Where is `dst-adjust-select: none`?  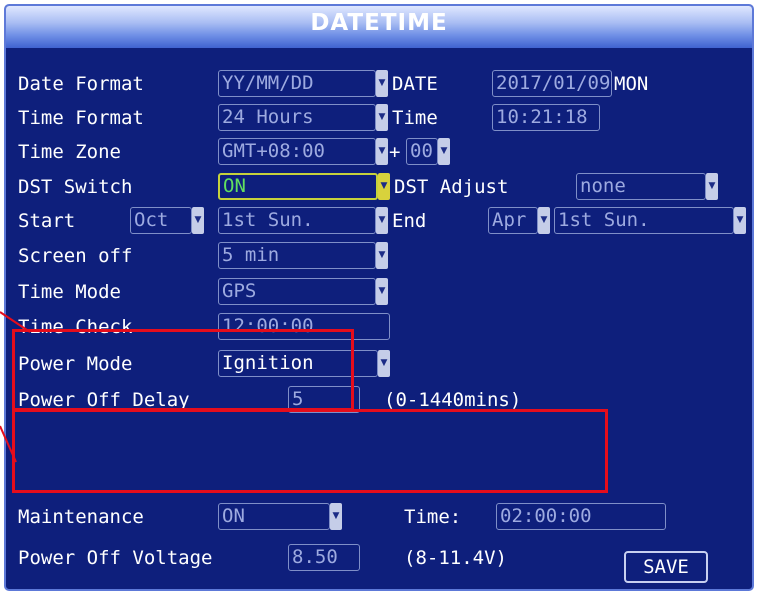 dst-adjust-select: none is located at coordinates (641, 186).